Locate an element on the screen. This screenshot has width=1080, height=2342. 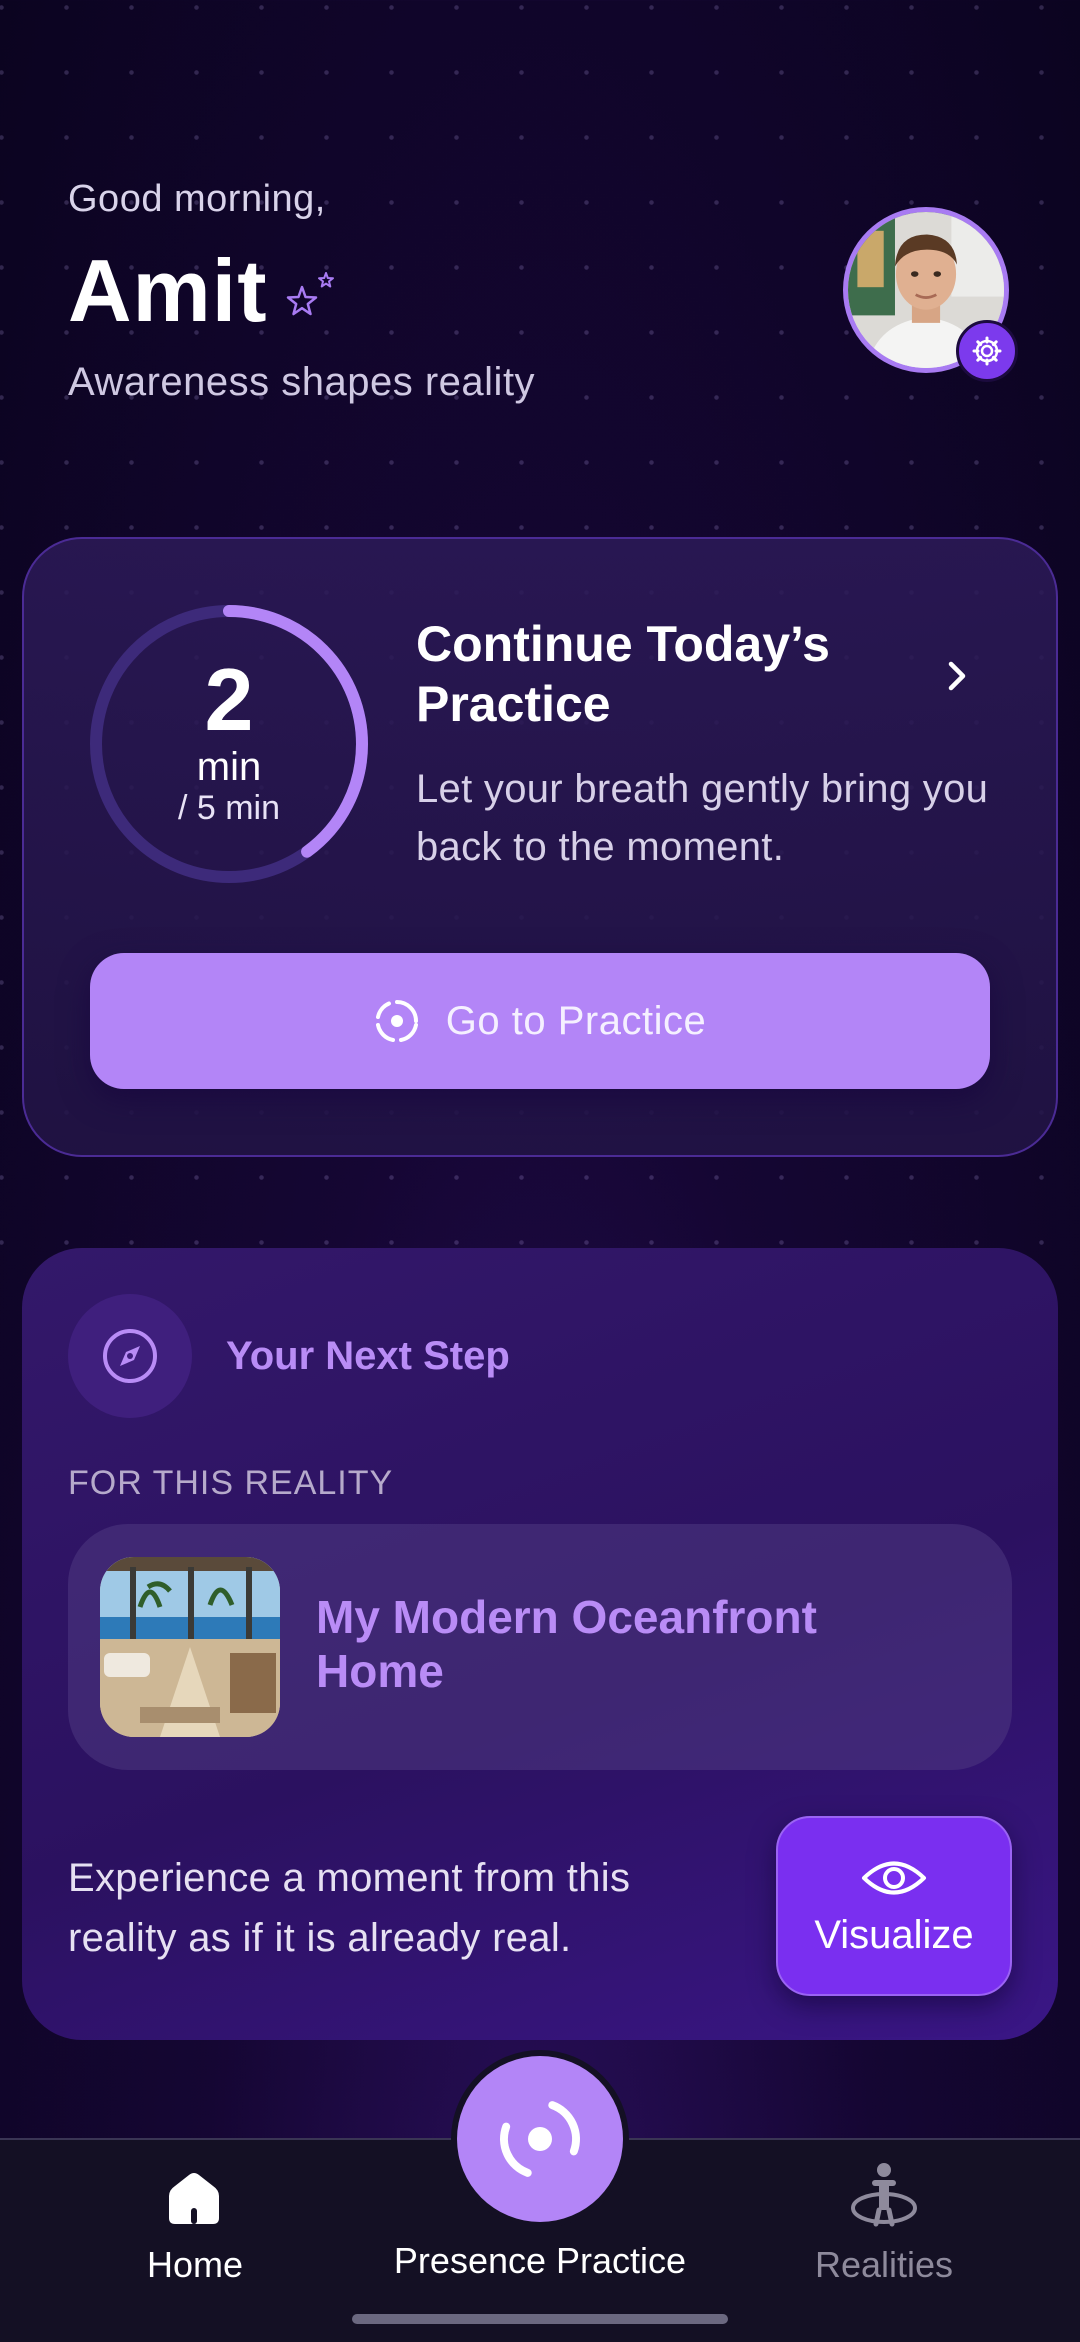
compass-badge is located at coordinates (130, 1356).